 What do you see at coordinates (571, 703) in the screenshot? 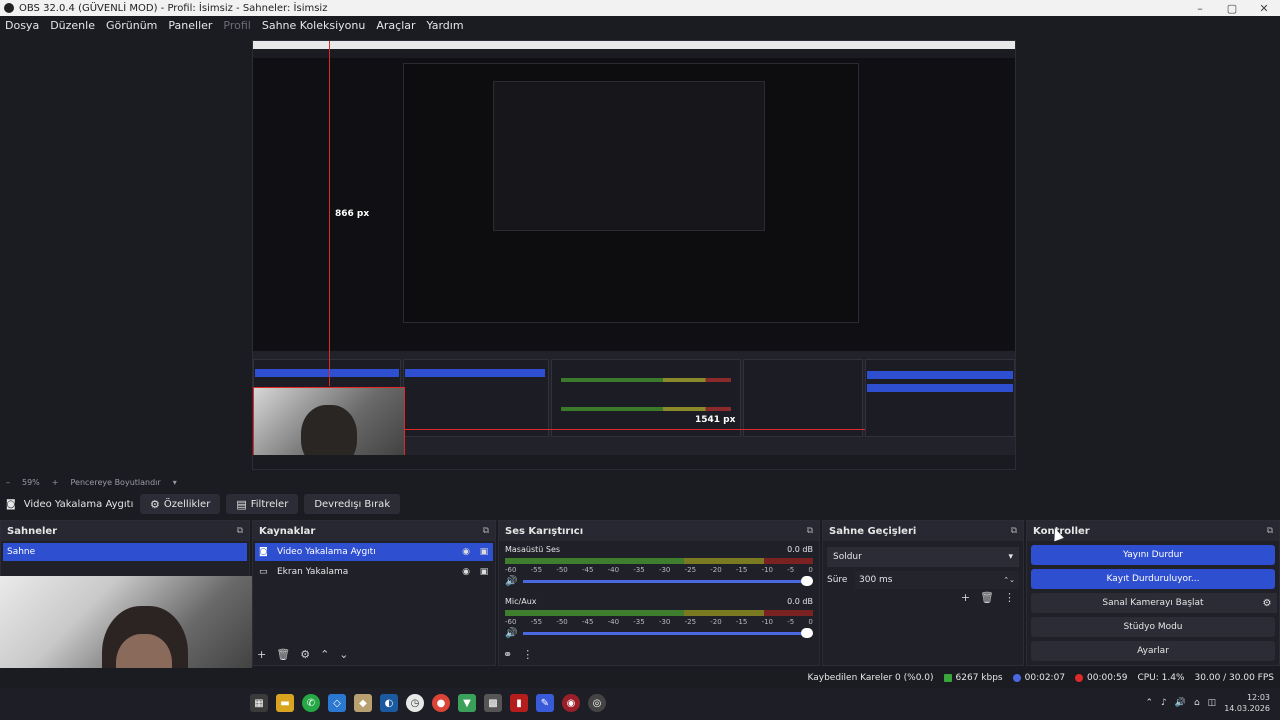
I see `recorder-icon: ◉` at bounding box center [571, 703].